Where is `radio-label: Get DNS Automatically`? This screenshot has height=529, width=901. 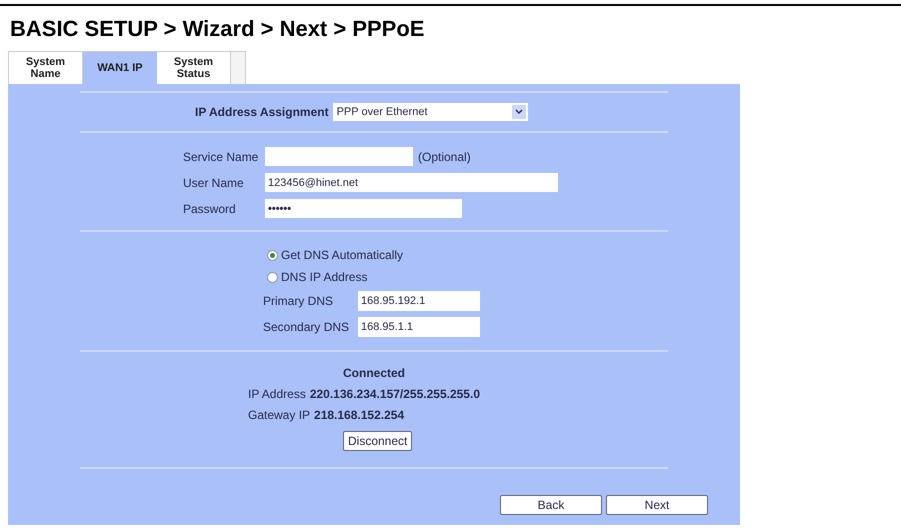
radio-label: Get DNS Automatically is located at coordinates (342, 255).